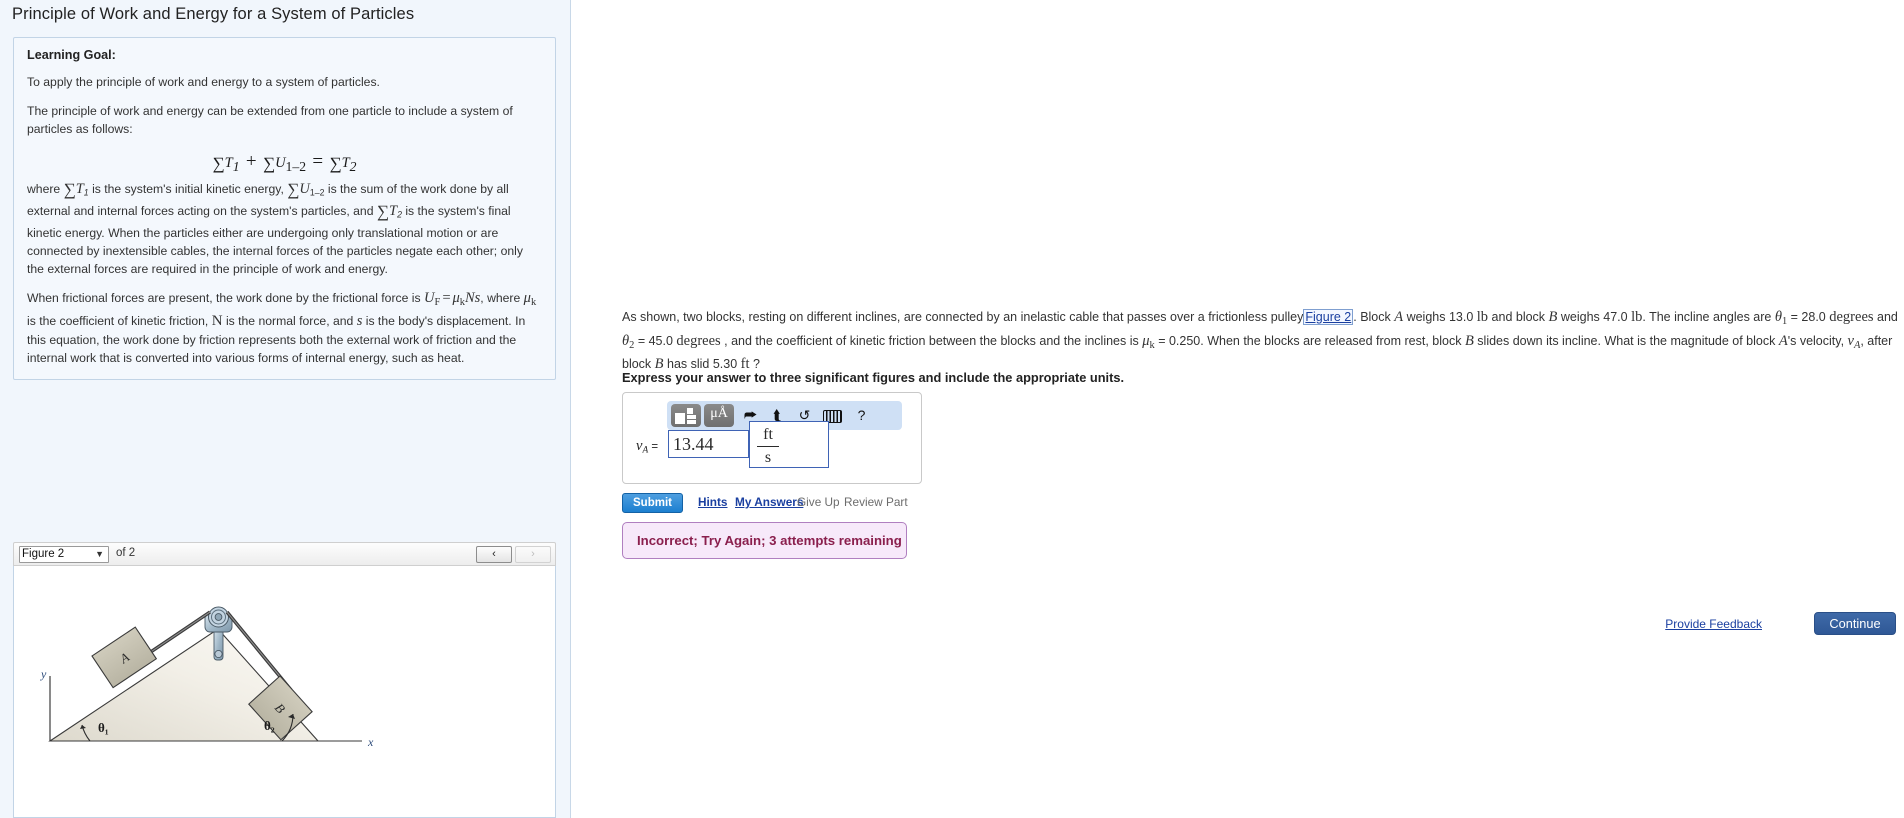  Describe the element at coordinates (686, 415) in the screenshot. I see `math-template-icon` at that location.